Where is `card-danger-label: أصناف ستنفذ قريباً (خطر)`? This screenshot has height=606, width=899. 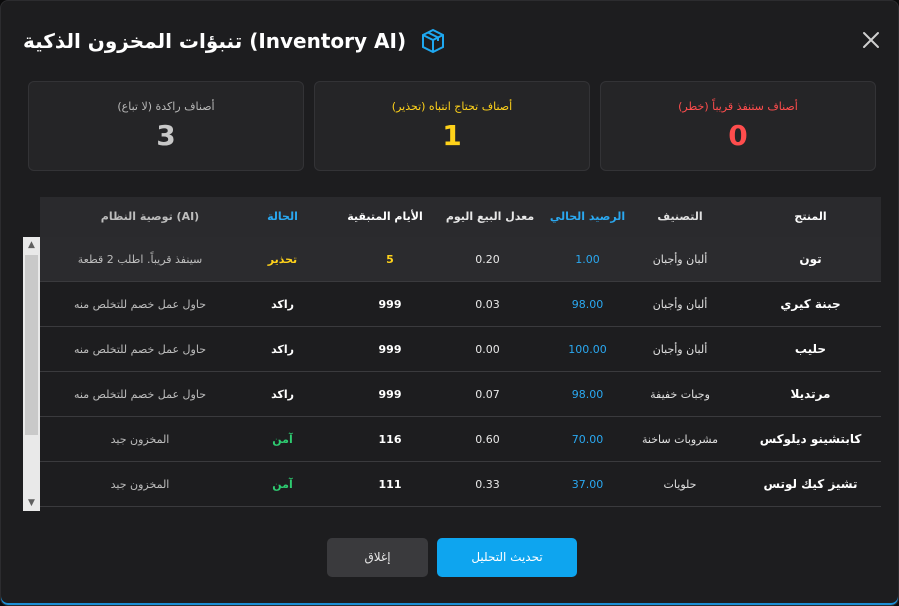
card-danger-label: أصناف ستنفذ قريباً (خطر) is located at coordinates (738, 106).